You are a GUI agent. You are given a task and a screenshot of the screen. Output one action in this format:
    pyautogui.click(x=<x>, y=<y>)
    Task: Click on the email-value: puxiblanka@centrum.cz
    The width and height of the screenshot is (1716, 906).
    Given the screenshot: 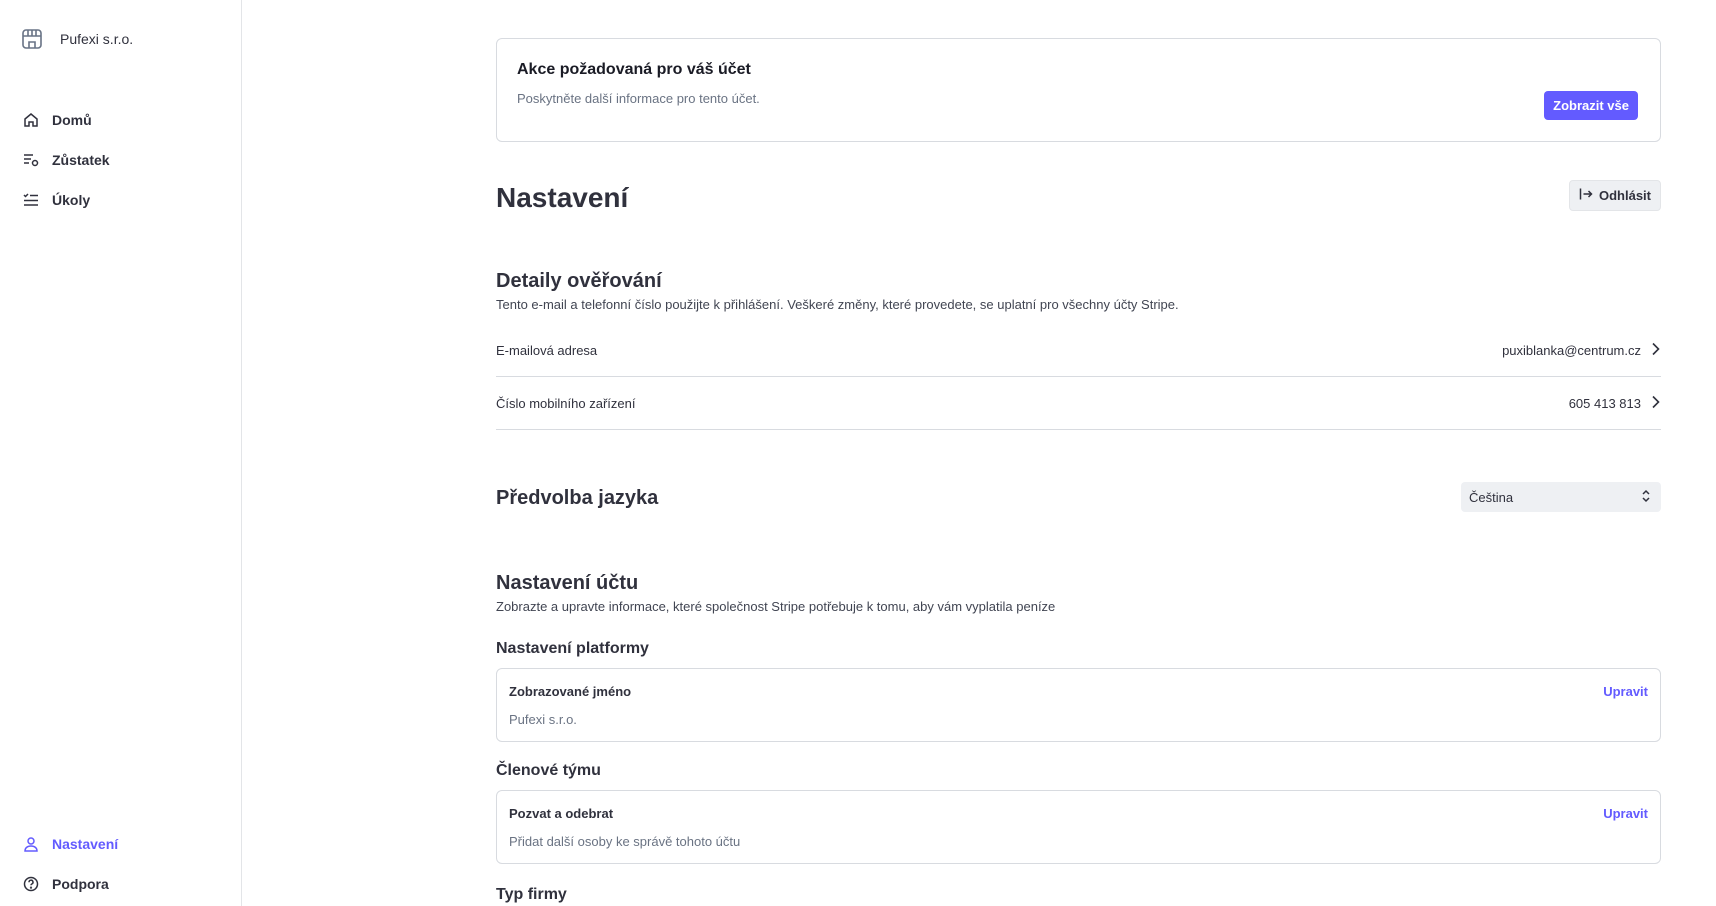 What is the action you would take?
    pyautogui.click(x=1571, y=350)
    